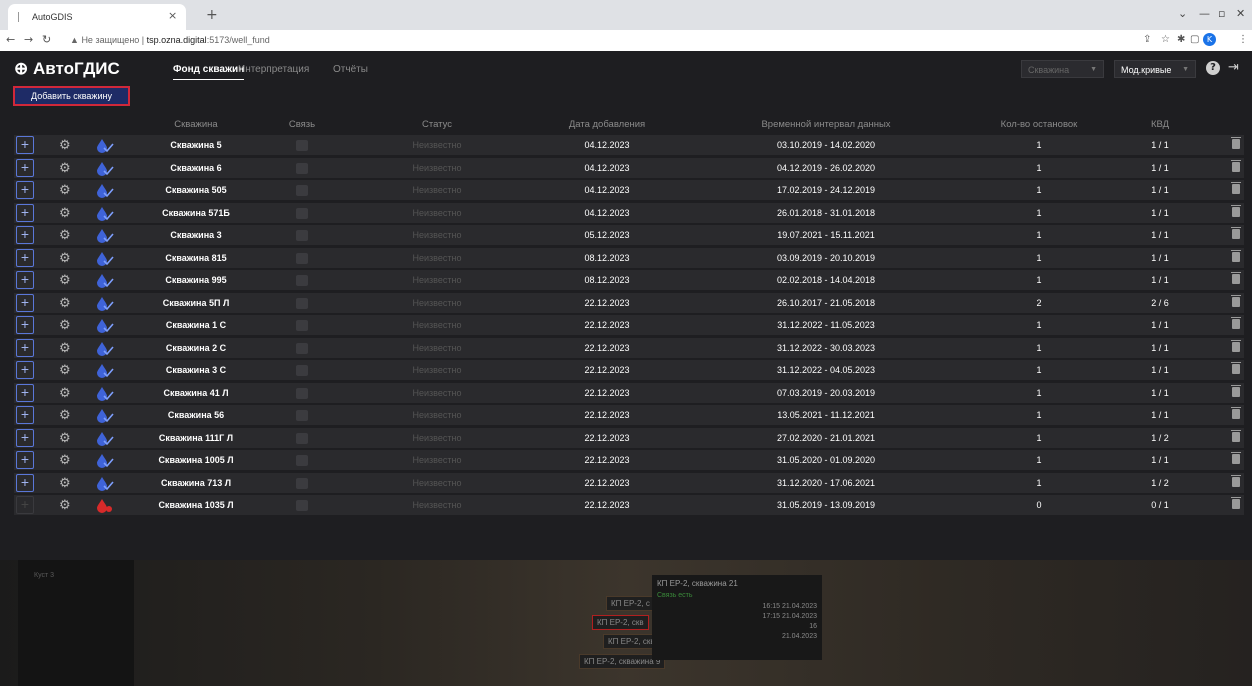 The image size is (1252, 686). Describe the element at coordinates (1209, 39) in the screenshot. I see `profile-avatar: K` at that location.